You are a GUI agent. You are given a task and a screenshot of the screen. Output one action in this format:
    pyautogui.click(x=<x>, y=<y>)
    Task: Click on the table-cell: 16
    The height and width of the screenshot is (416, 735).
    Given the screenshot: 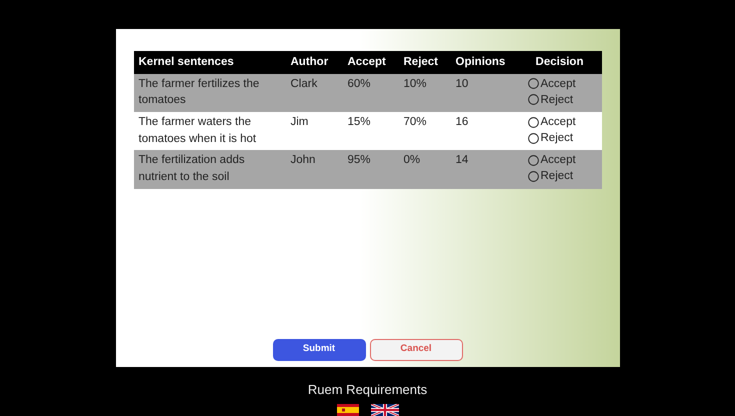 What is the action you would take?
    pyautogui.click(x=484, y=131)
    